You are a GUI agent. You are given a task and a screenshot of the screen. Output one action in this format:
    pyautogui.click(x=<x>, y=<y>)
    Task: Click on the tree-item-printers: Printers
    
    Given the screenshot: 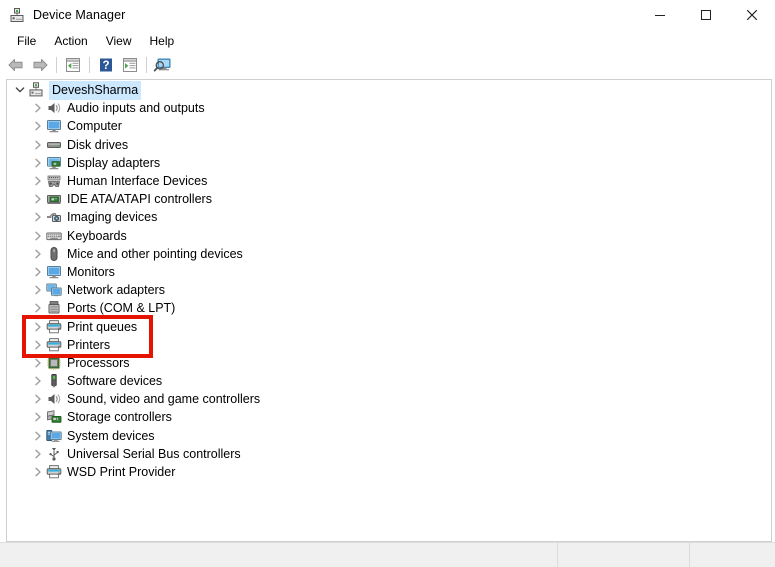 What is the action you would take?
    pyautogui.click(x=389, y=345)
    